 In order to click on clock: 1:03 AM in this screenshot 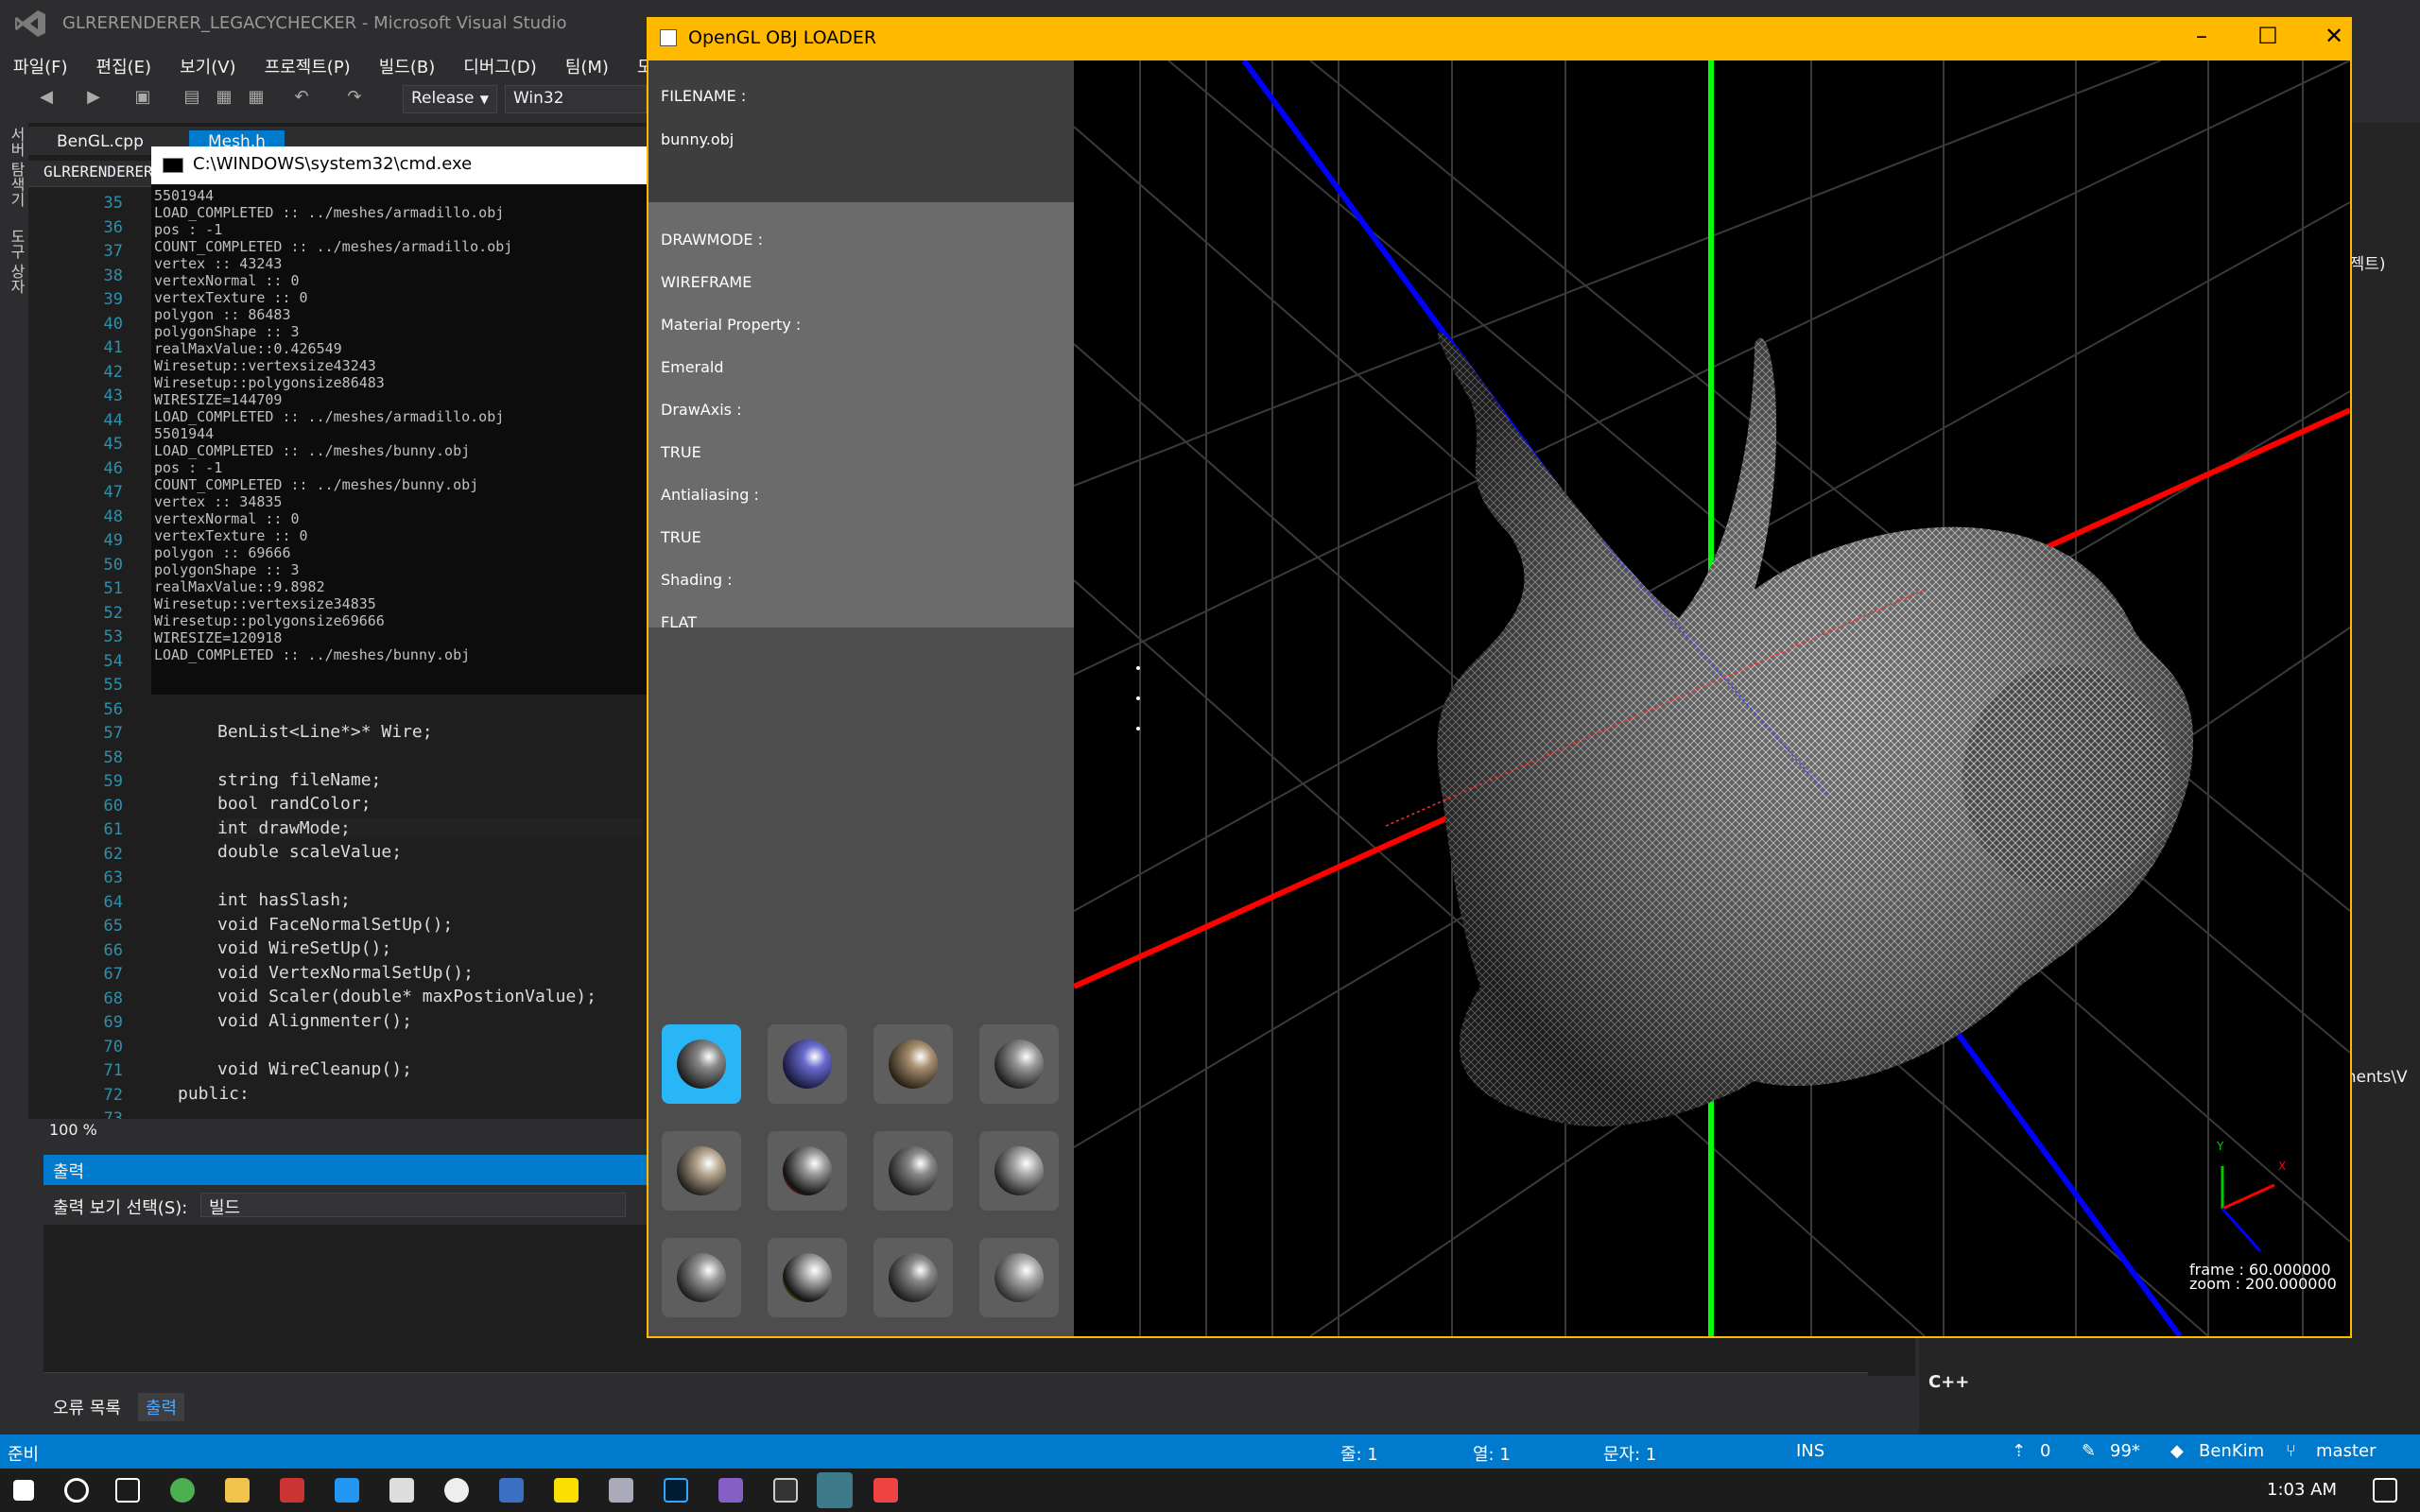, I will do `click(2302, 1490)`.